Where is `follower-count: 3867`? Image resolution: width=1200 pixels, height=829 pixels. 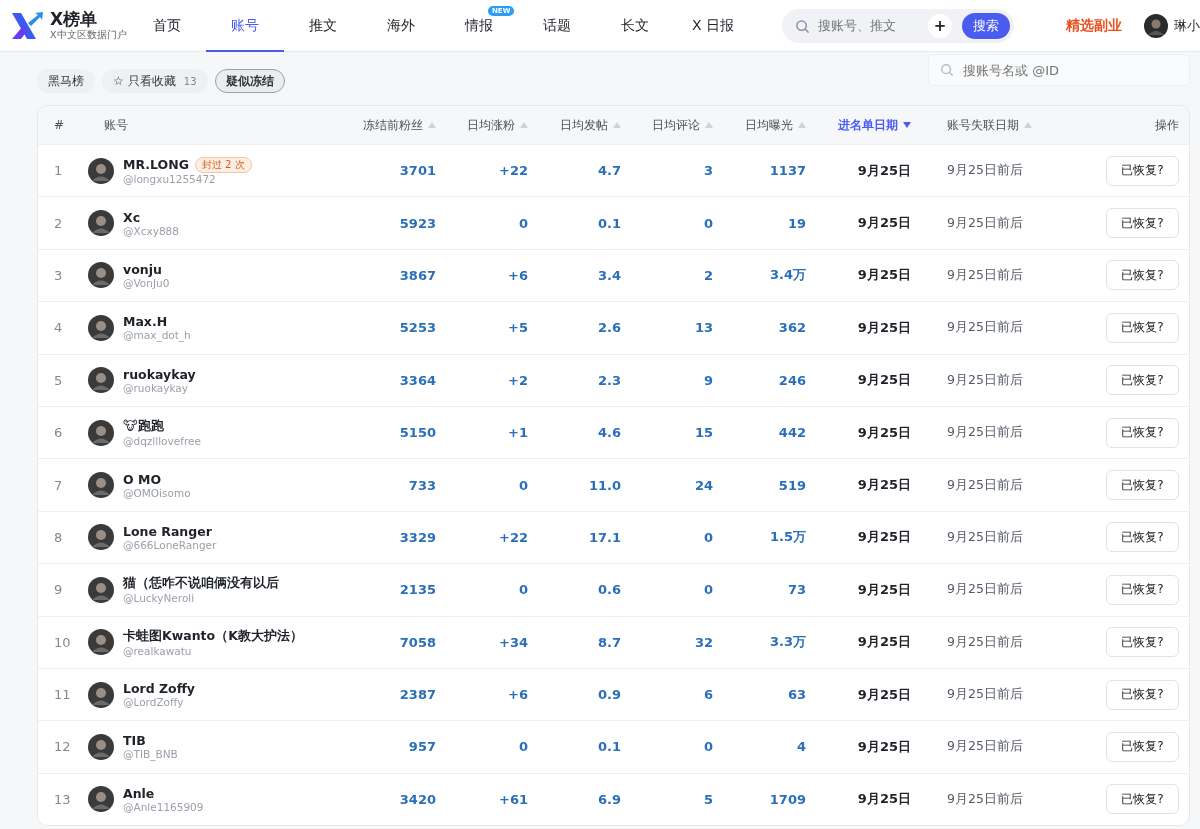
follower-count: 3867 is located at coordinates (417, 275).